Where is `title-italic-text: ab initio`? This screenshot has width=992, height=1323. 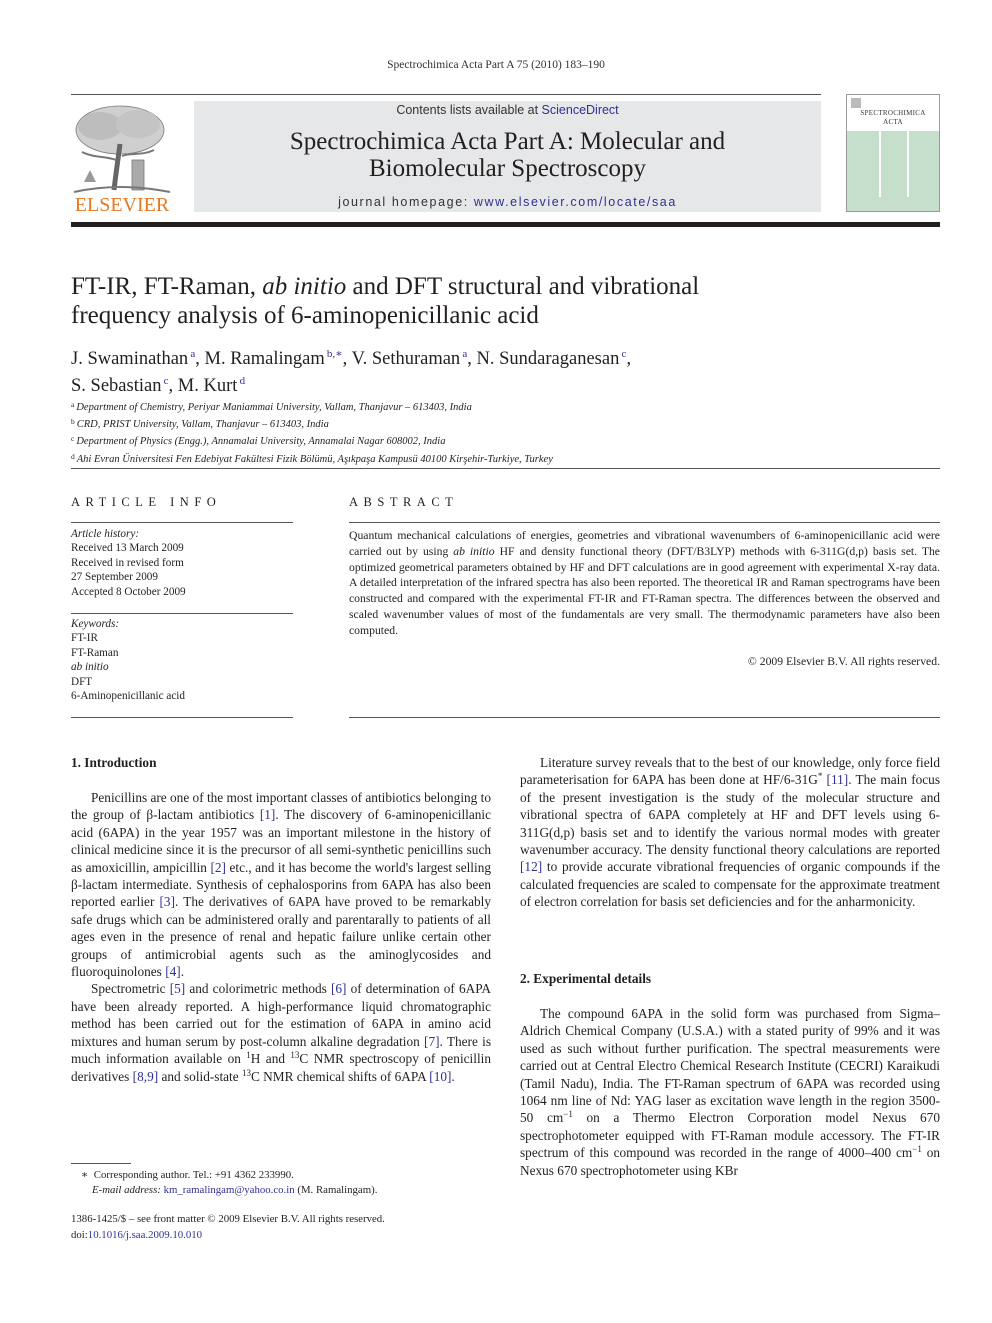 title-italic-text: ab initio is located at coordinates (304, 286).